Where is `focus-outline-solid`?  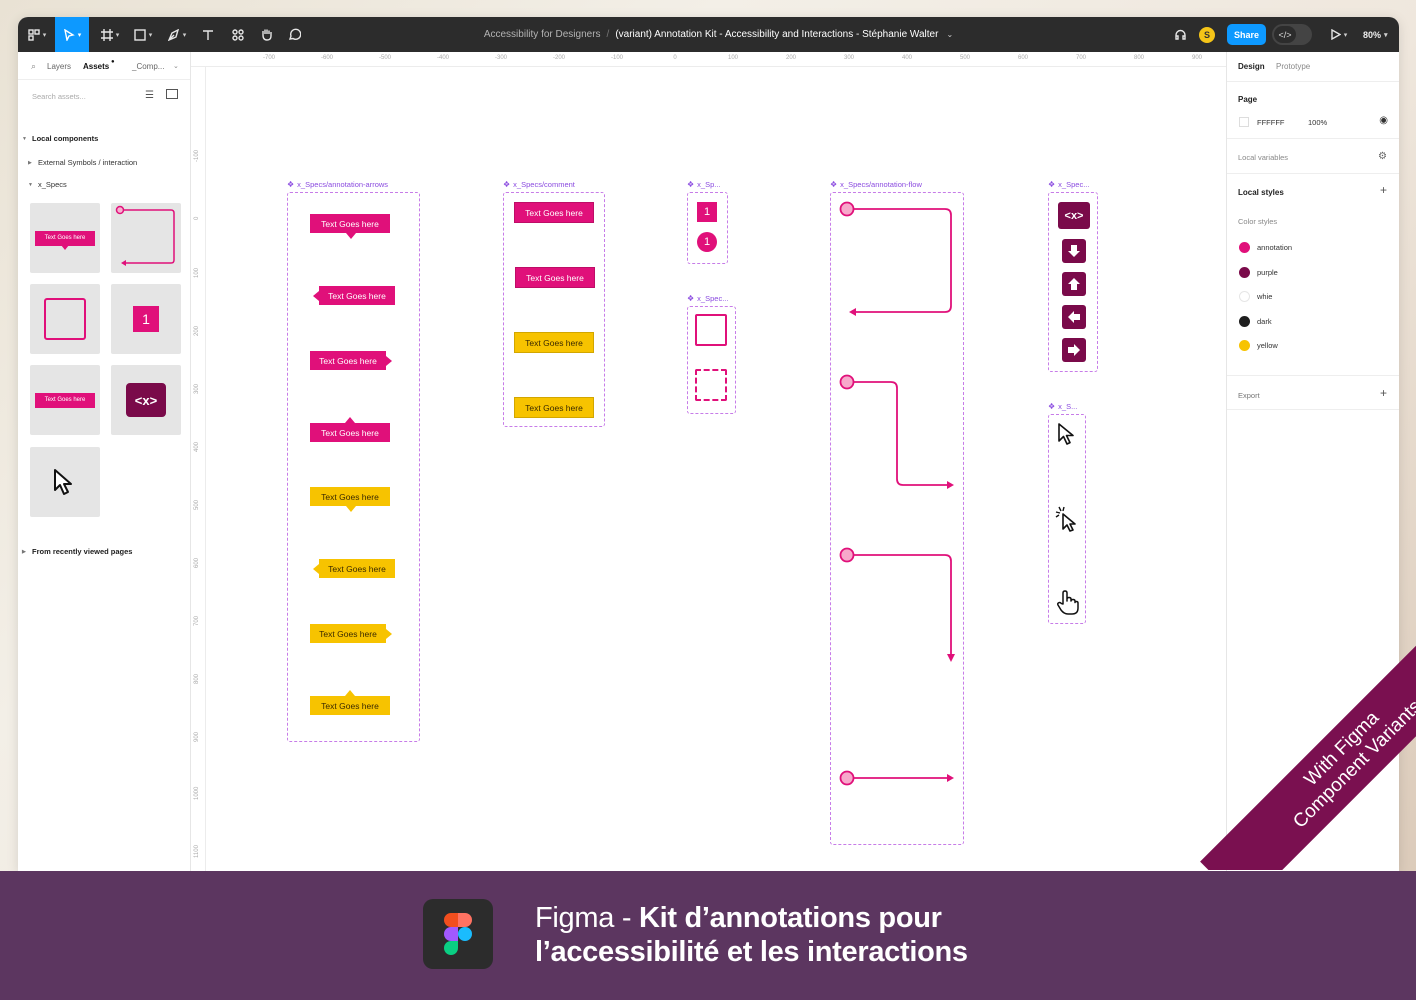 focus-outline-solid is located at coordinates (711, 330).